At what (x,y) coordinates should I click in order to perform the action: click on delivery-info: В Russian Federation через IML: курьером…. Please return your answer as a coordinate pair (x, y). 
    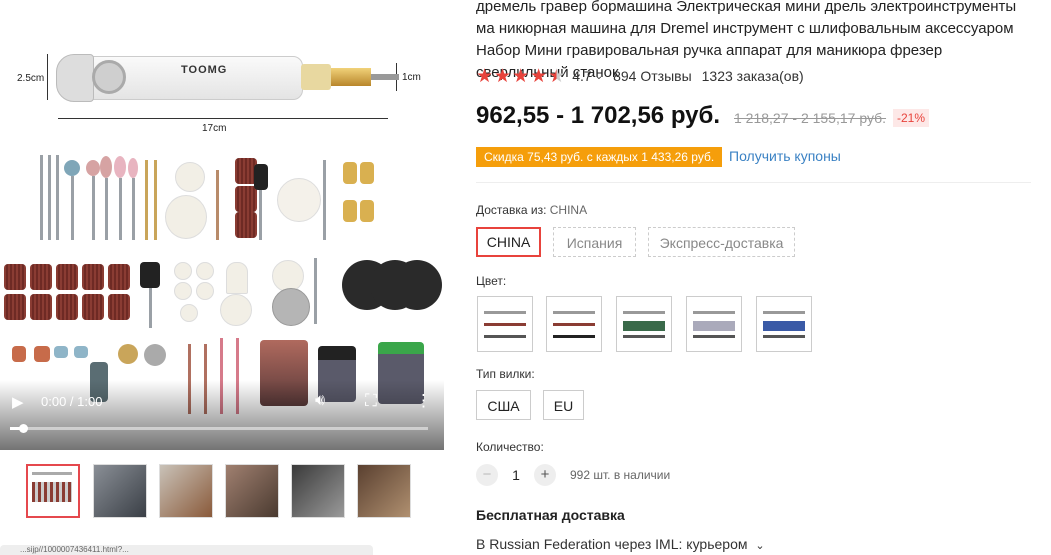
    Looking at the image, I should click on (620, 544).